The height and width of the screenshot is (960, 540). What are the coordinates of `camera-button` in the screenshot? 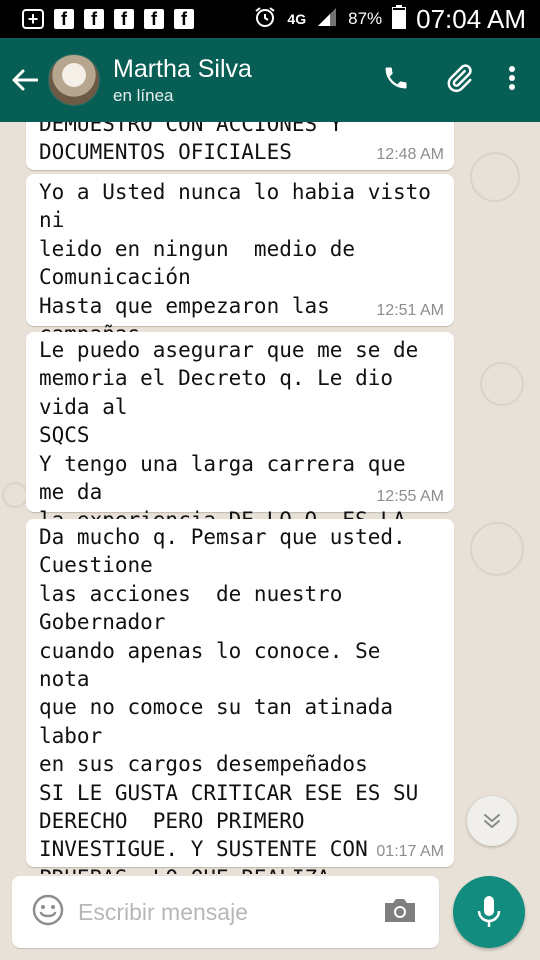 It's located at (400, 912).